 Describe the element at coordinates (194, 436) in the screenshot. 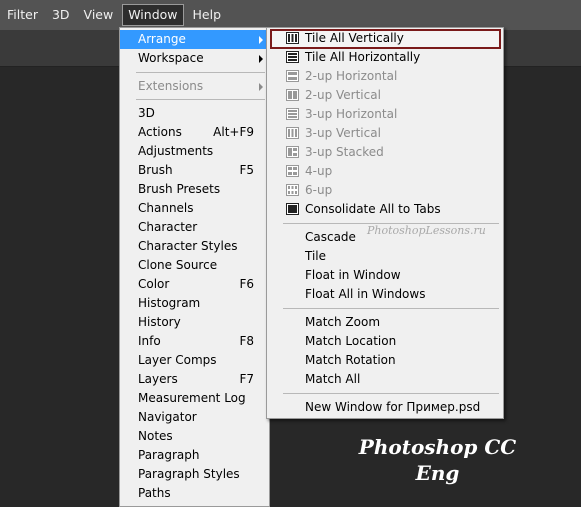

I see `menu-item-notes: Notes` at that location.